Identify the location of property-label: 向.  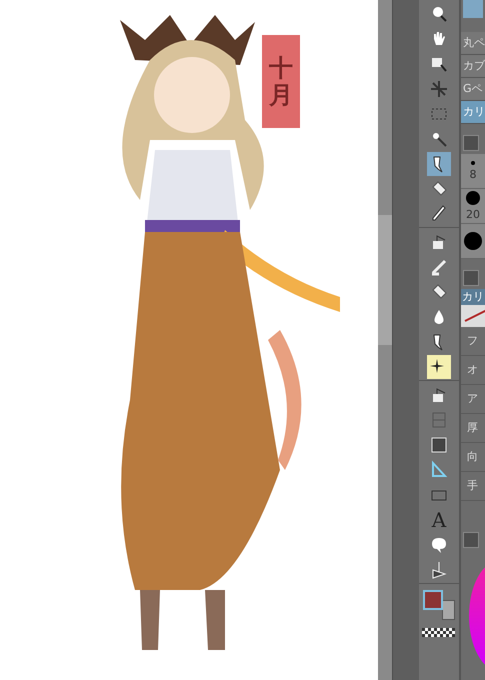
(473, 457).